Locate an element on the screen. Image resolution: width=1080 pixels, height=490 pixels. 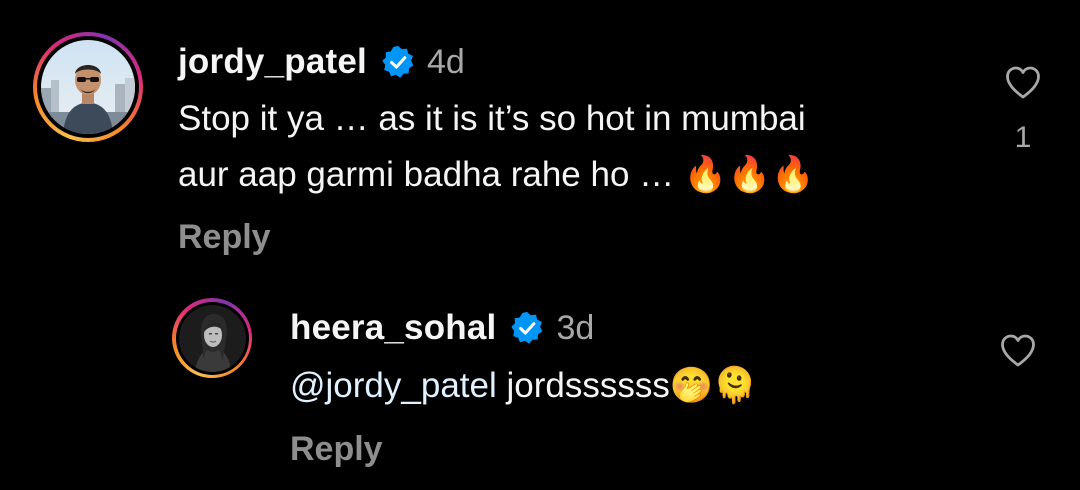
comment-timestamp: 3d is located at coordinates (575, 327).